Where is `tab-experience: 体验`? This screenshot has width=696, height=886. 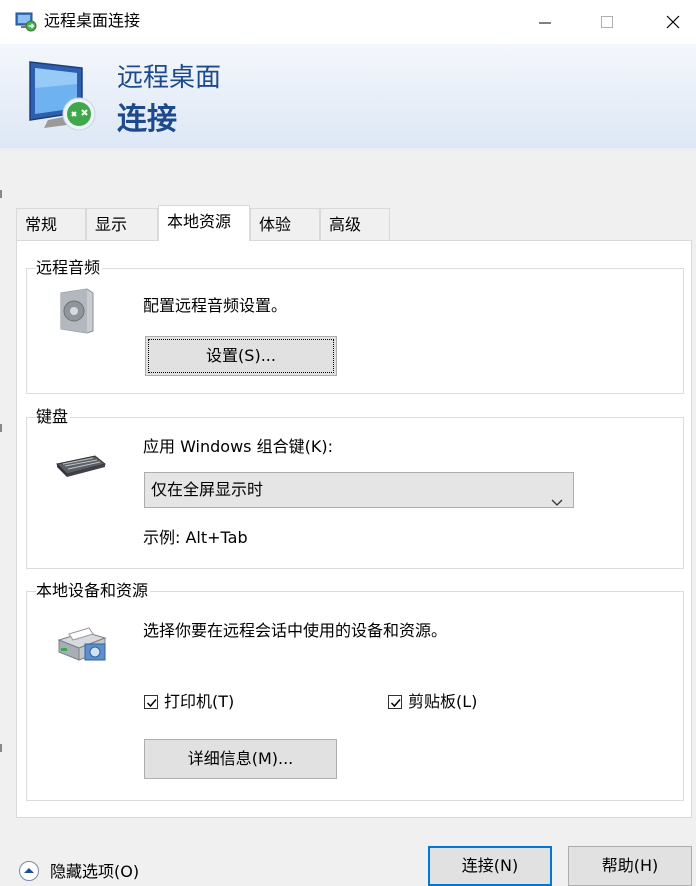 tab-experience: 体验 is located at coordinates (285, 224).